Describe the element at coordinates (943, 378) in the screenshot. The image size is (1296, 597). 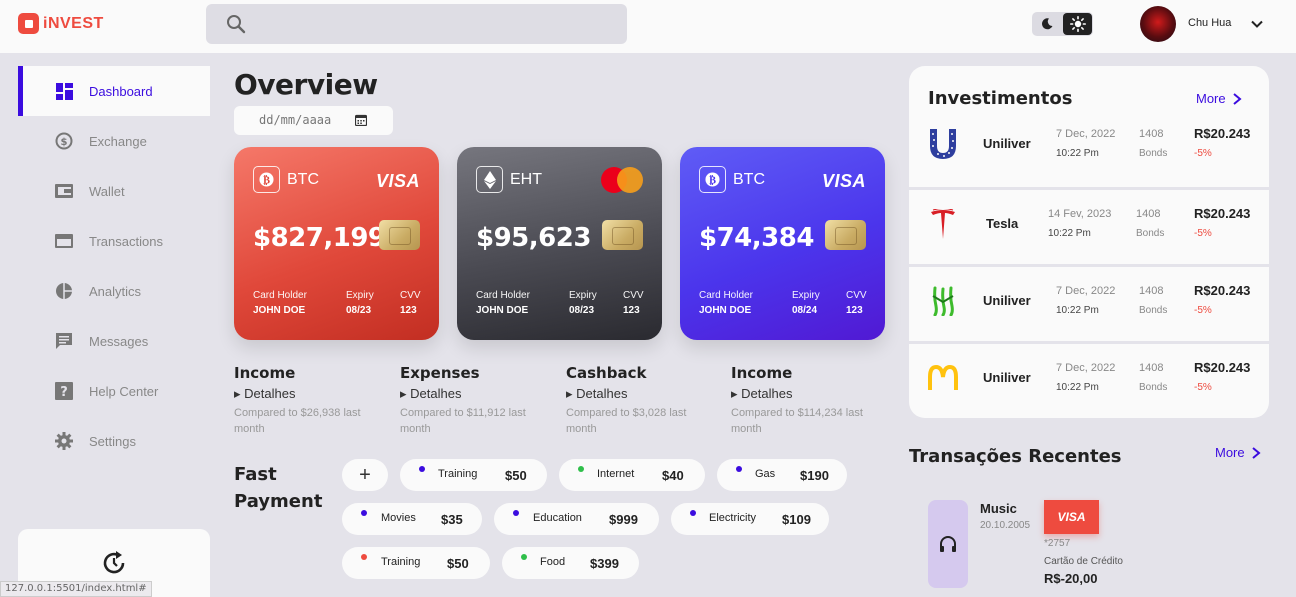
I see `mcdonalds-logo-icon` at that location.